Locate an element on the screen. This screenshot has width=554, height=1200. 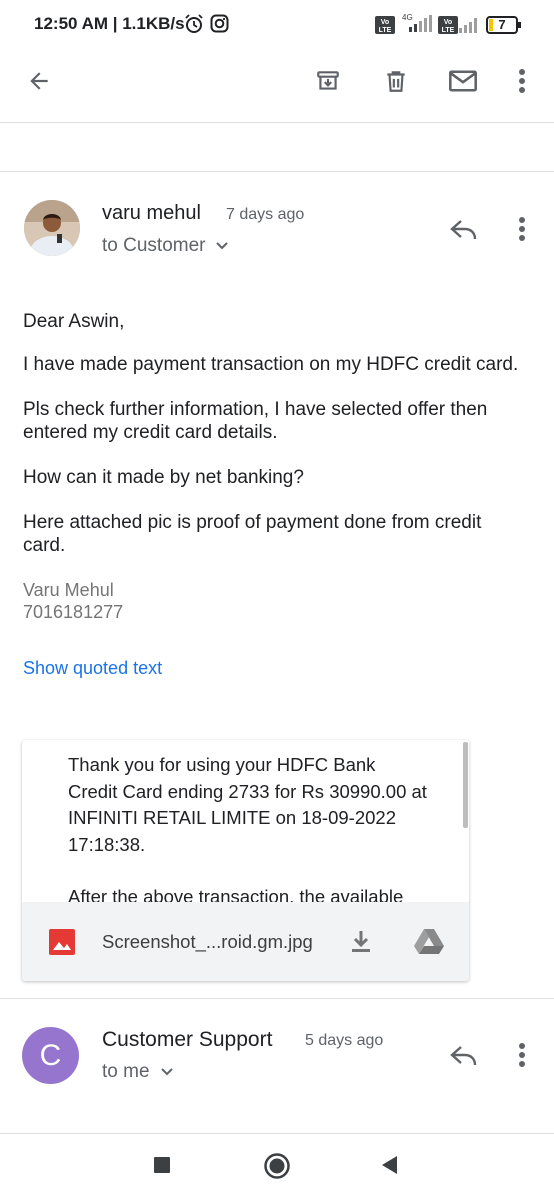
more-vert-icon is located at coordinates (522, 81).